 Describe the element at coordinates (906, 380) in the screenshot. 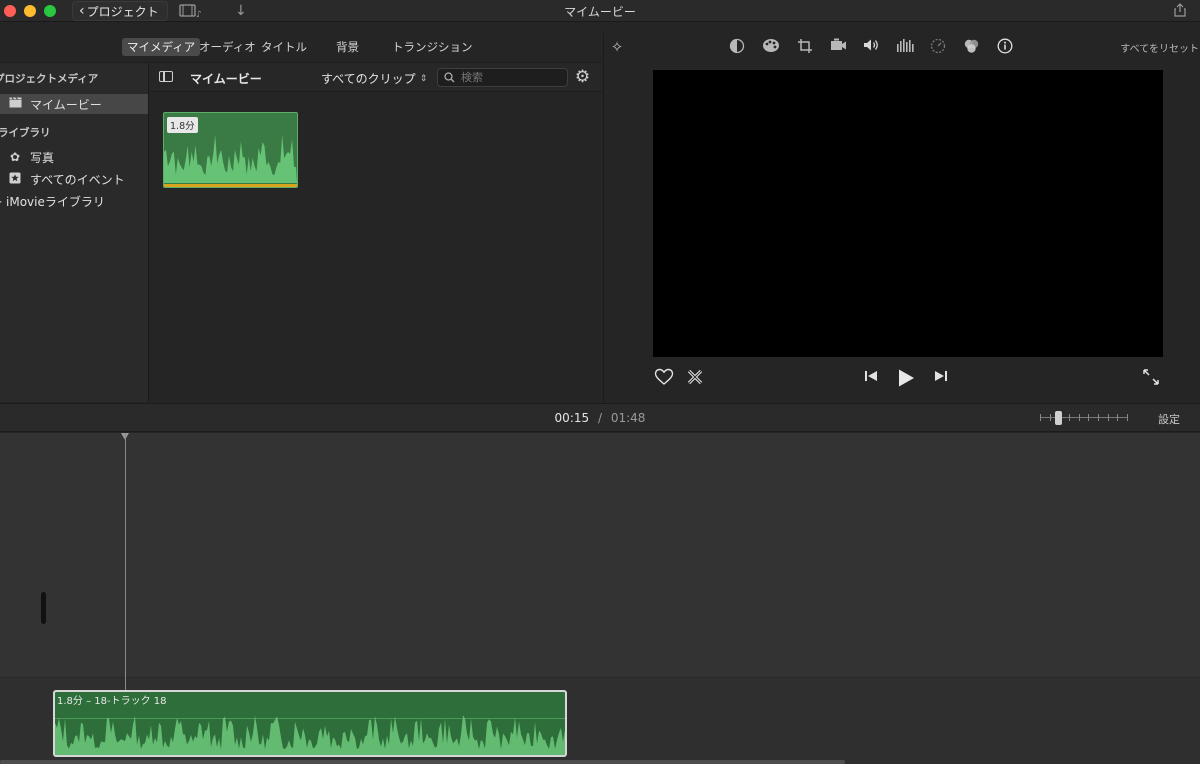

I see `play-button` at that location.